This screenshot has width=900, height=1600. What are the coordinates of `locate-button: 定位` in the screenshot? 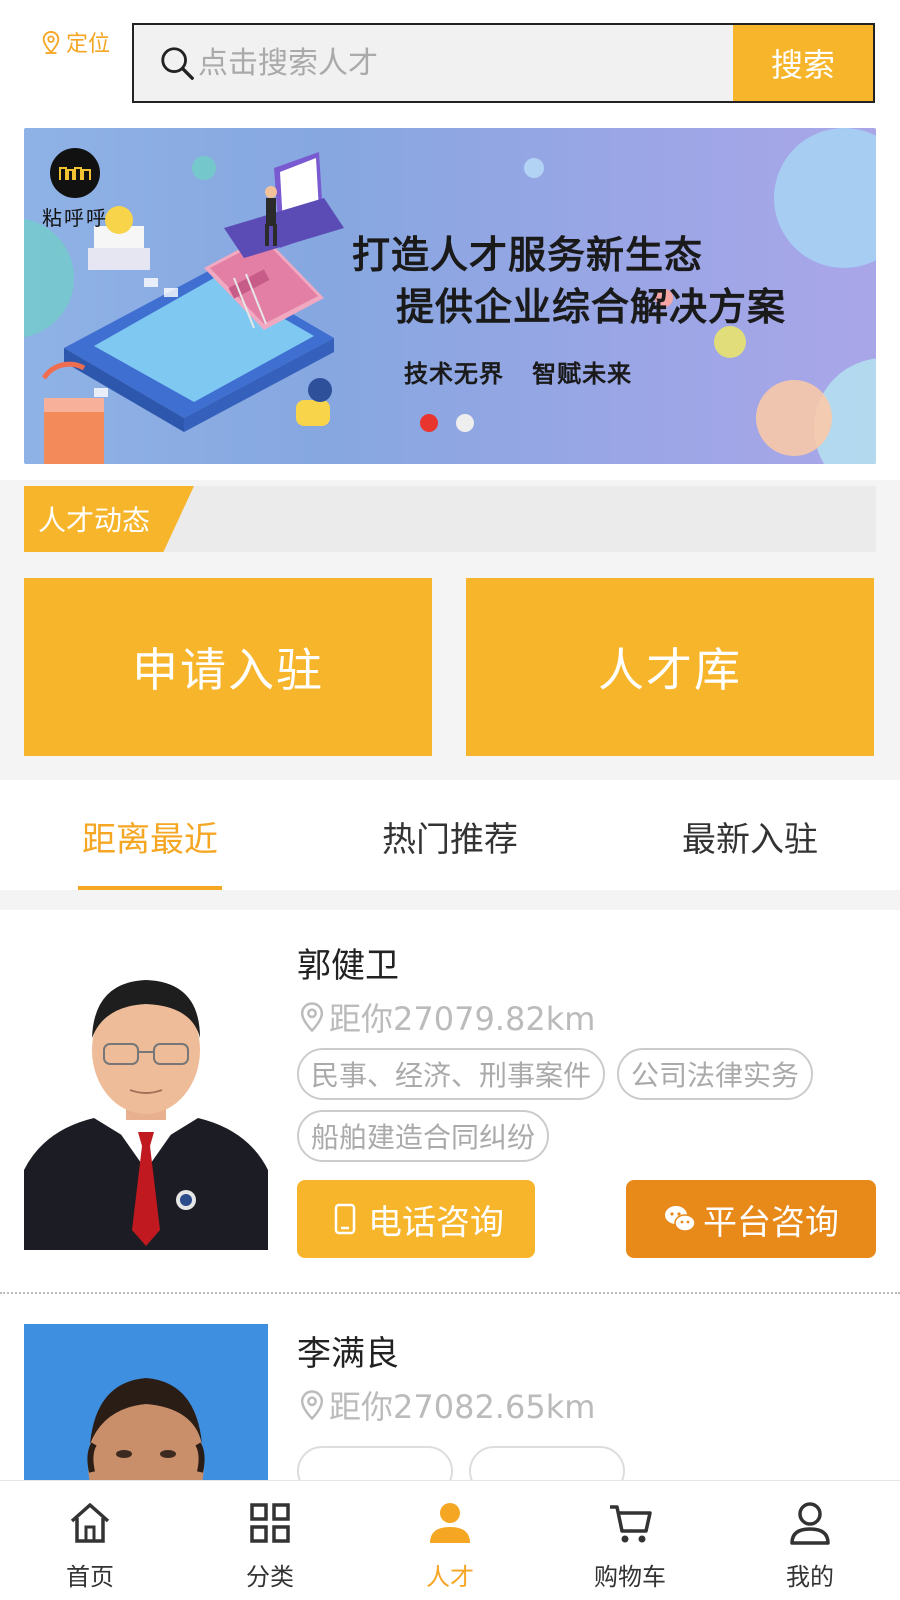 It's located at (75, 42).